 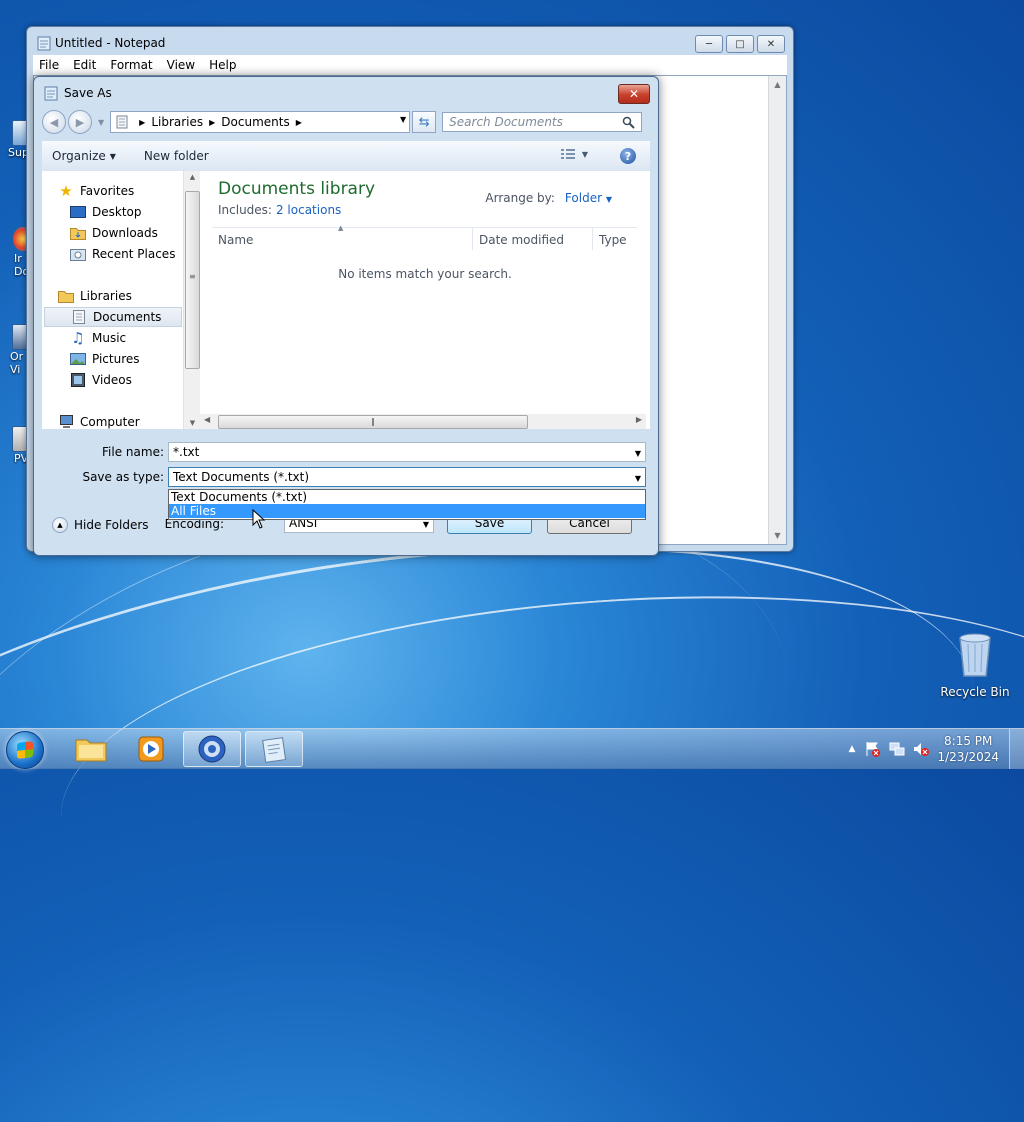 I want to click on help-icon: ?, so click(x=628, y=156).